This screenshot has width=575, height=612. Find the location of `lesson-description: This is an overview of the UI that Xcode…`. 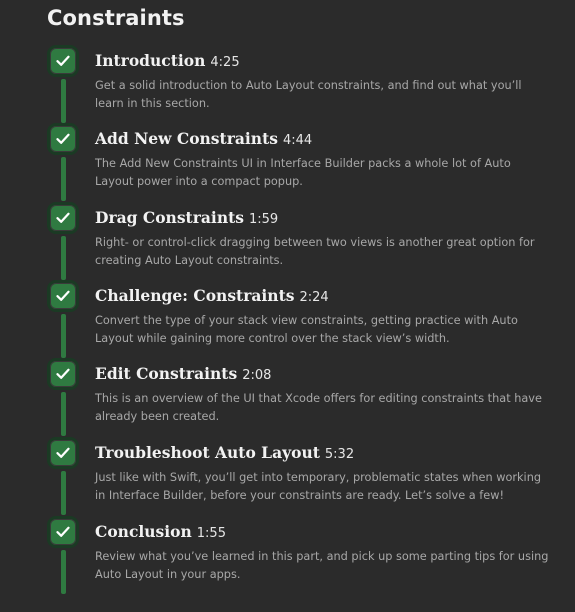

lesson-description: This is an overview of the UI that Xcode… is located at coordinates (318, 407).